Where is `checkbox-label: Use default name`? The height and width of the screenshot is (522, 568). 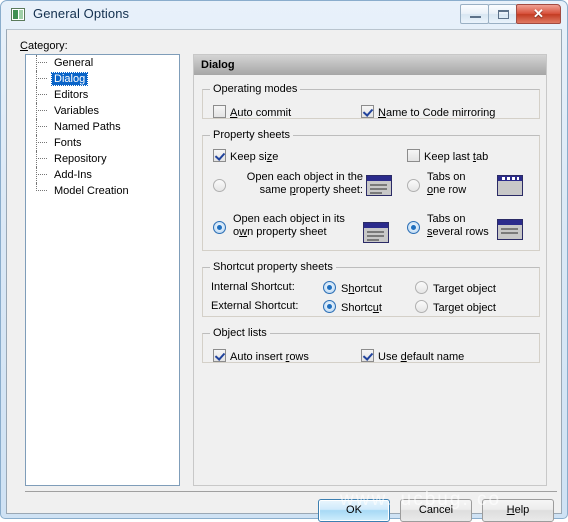 checkbox-label: Use default name is located at coordinates (421, 357).